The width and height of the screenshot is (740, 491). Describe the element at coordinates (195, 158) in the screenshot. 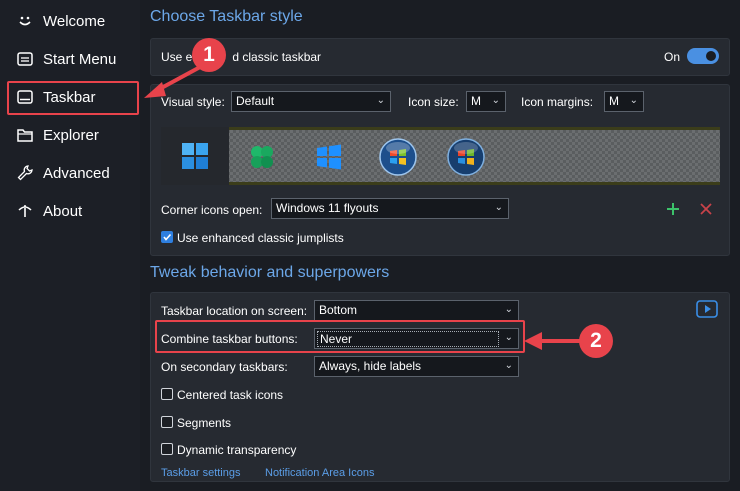

I see `windows-11-logo-icon` at that location.